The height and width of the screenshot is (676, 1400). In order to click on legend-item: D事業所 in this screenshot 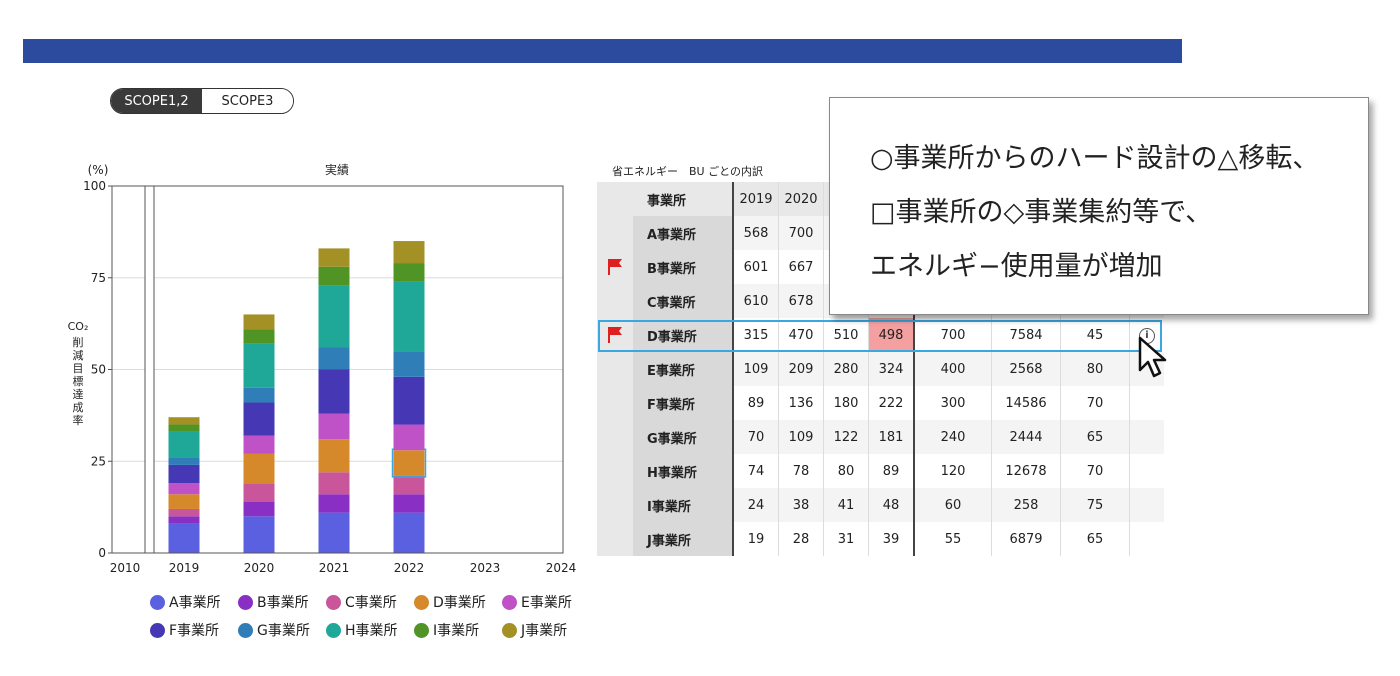, I will do `click(458, 602)`.